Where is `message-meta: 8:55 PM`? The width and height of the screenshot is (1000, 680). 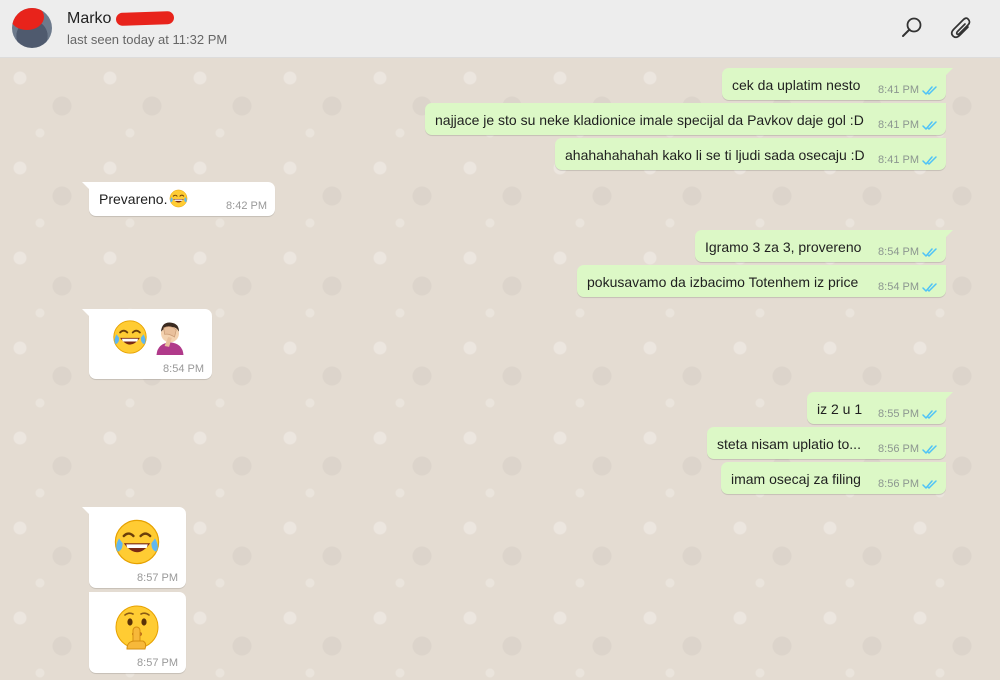
message-meta: 8:55 PM is located at coordinates (908, 414).